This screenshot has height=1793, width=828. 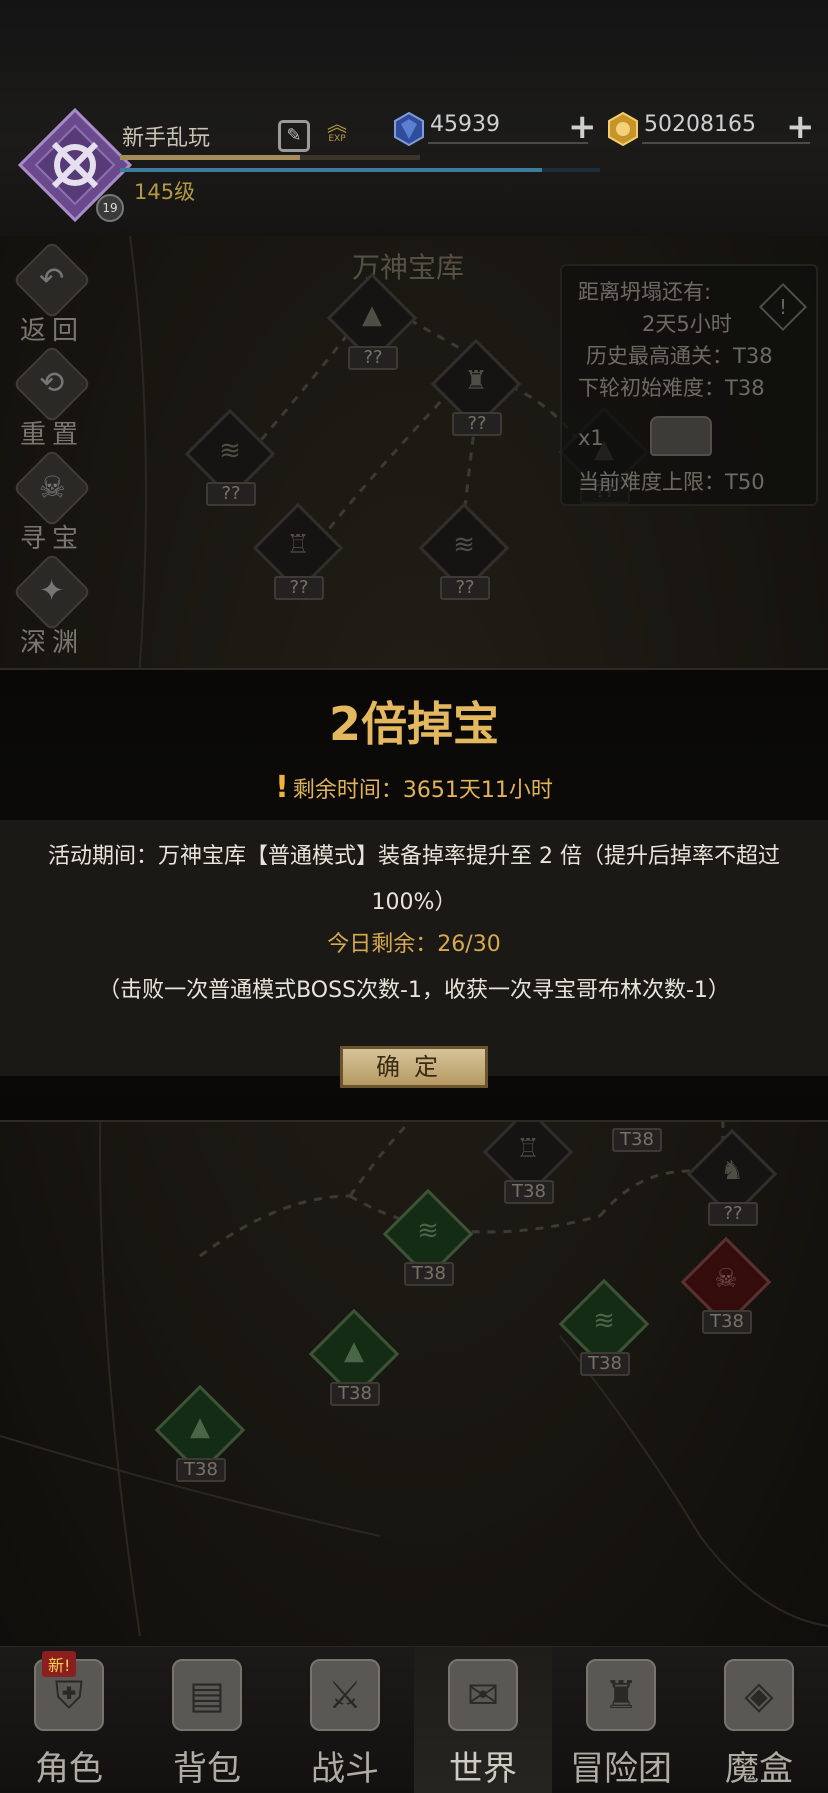 I want to click on sword-shield-icon: ⚔, so click(x=345, y=1695).